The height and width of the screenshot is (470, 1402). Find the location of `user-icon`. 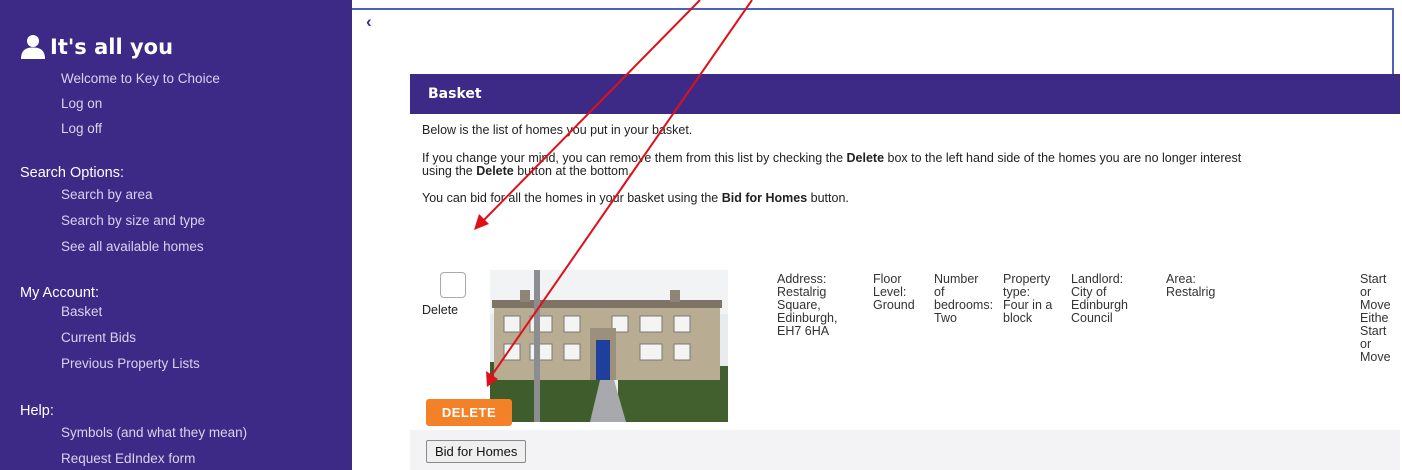

user-icon is located at coordinates (33, 47).